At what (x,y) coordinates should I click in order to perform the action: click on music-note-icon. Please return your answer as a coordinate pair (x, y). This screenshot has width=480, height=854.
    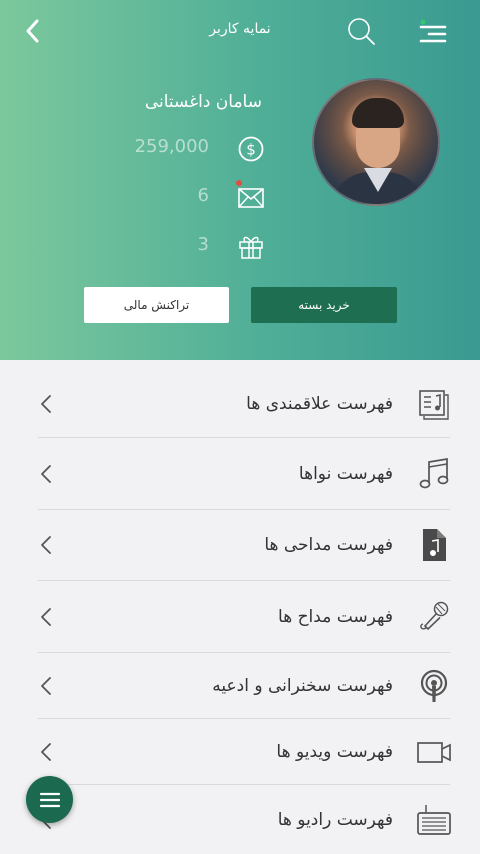
    Looking at the image, I should click on (434, 472).